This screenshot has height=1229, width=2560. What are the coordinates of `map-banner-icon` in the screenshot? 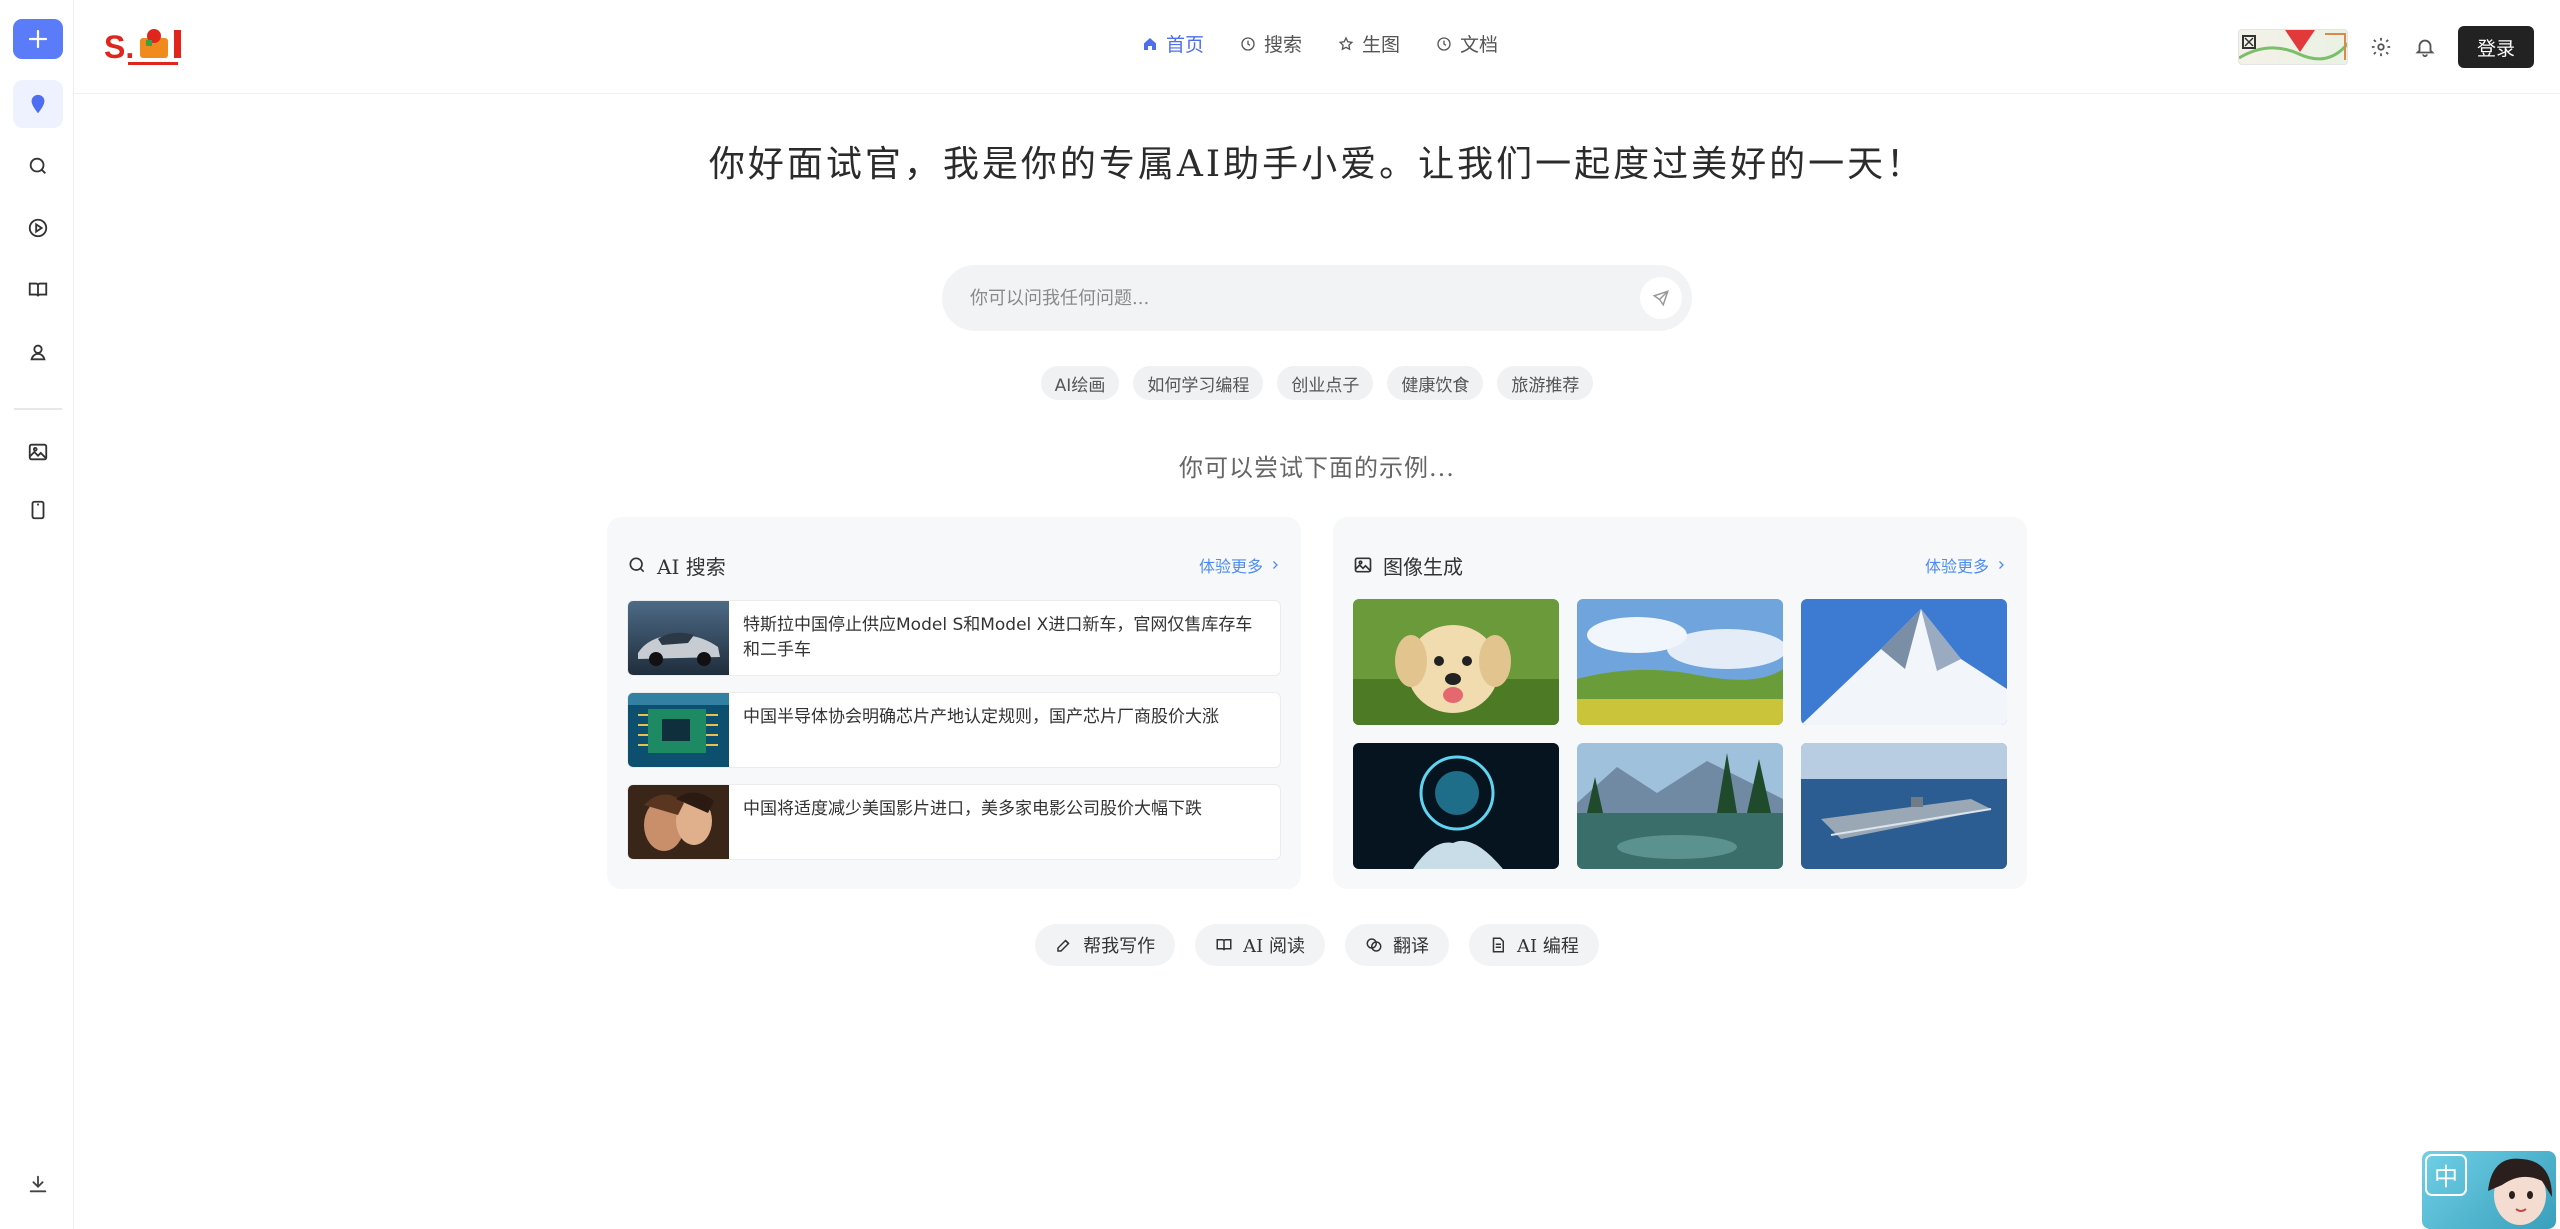 It's located at (2293, 45).